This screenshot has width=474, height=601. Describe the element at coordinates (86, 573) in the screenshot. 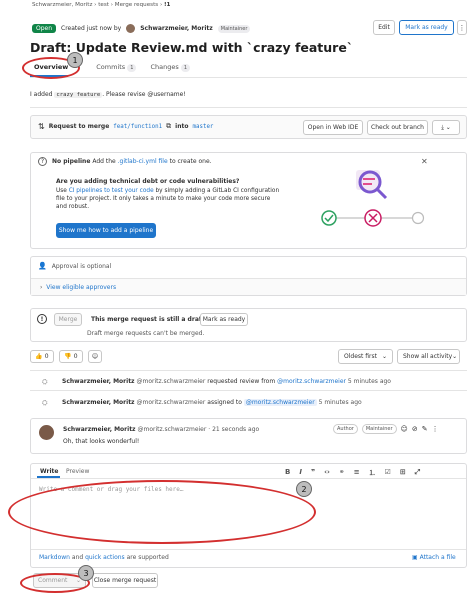

I see `annotation-marker-3: 3` at that location.